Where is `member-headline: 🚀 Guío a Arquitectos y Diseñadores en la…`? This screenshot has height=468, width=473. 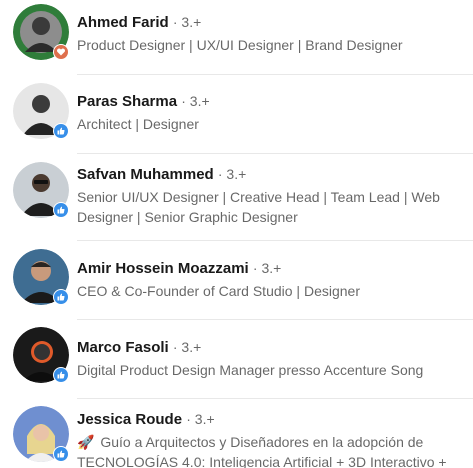
member-headline: 🚀 Guío a Arquitectos y Diseñadores en la… is located at coordinates (264, 450).